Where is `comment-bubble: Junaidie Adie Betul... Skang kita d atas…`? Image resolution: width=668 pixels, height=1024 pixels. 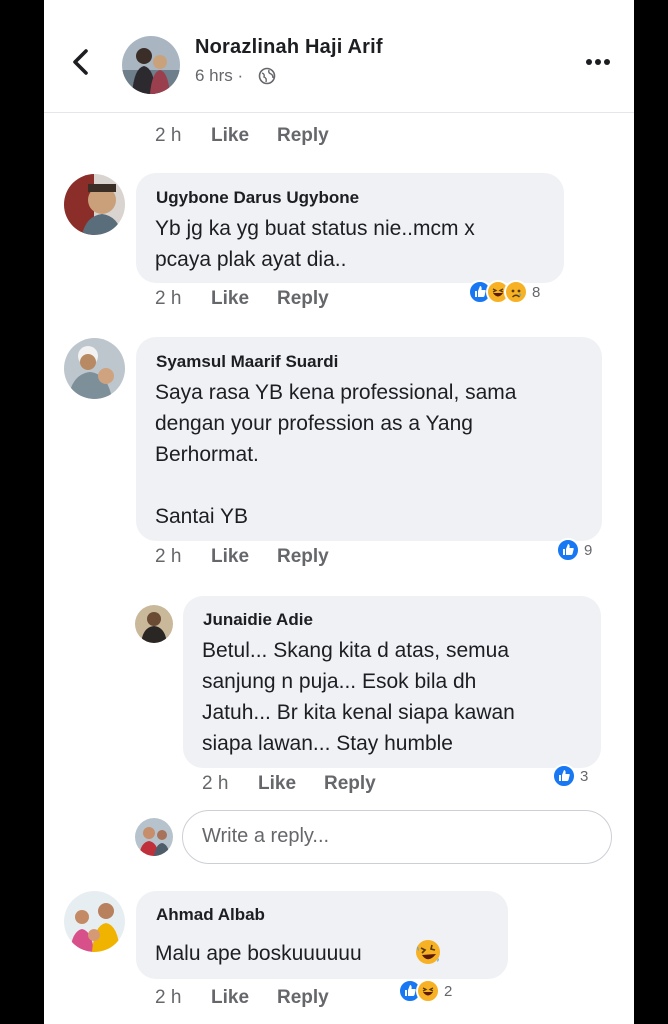
comment-bubble: Junaidie Adie Betul... Skang kita d atas… is located at coordinates (392, 682).